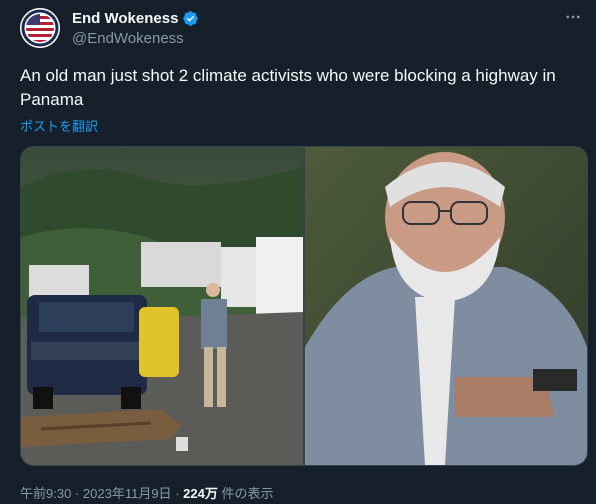  I want to click on tweet-date: 2023年11月9日, so click(127, 493).